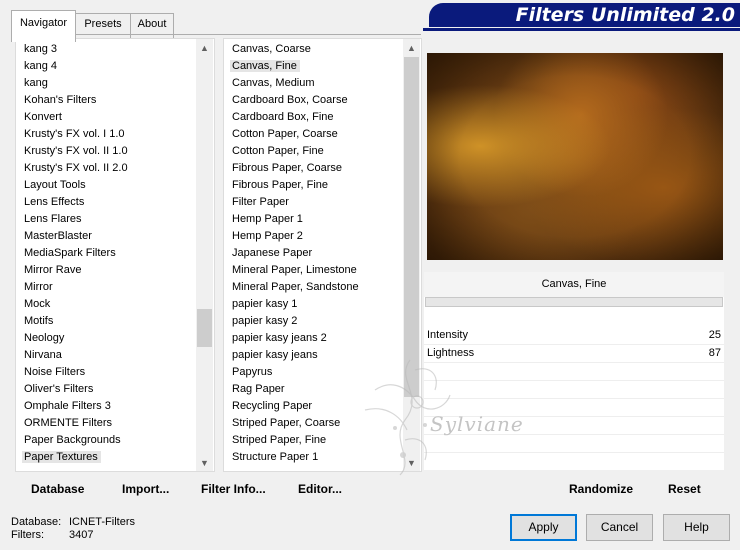 Image resolution: width=740 pixels, height=550 pixels. Describe the element at coordinates (268, 236) in the screenshot. I see `filter-item: Hemp Paper 2` at that location.